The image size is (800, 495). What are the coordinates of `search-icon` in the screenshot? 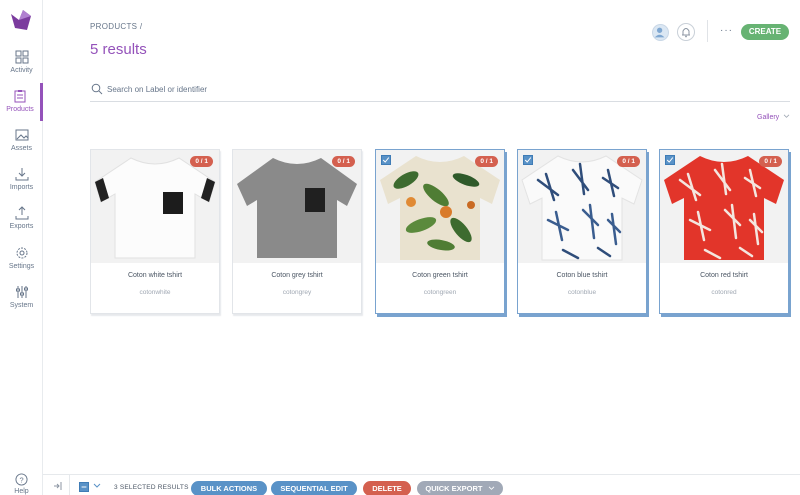 It's located at (97, 89).